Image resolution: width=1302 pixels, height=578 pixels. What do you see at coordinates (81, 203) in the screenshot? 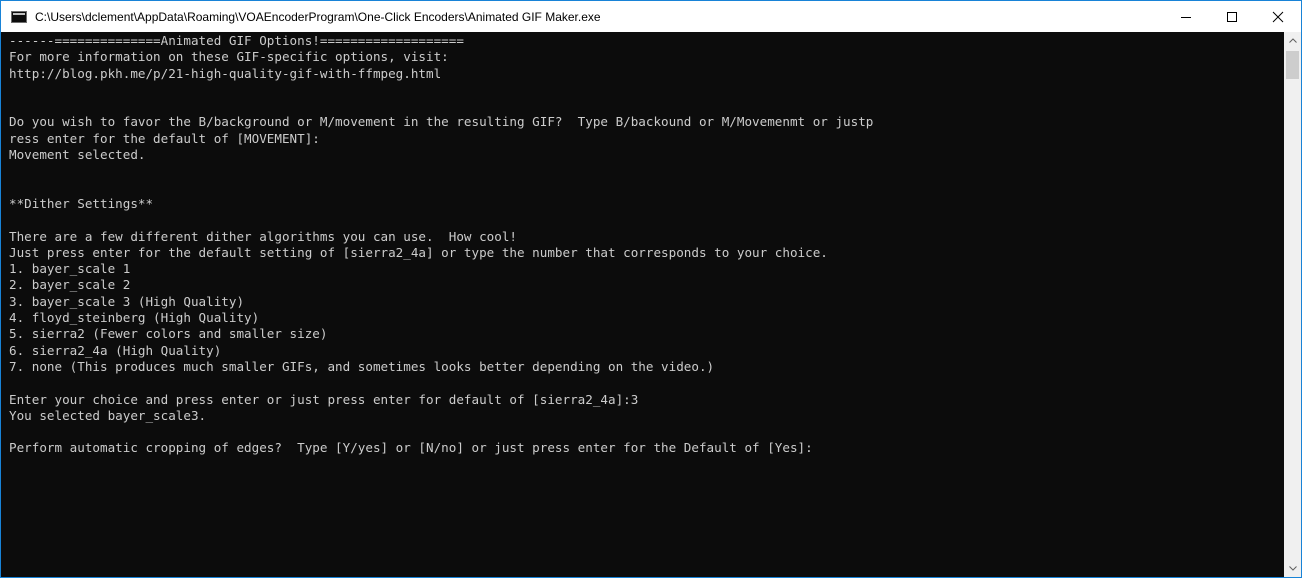
I see `console-line: **Dither Settings**` at bounding box center [81, 203].